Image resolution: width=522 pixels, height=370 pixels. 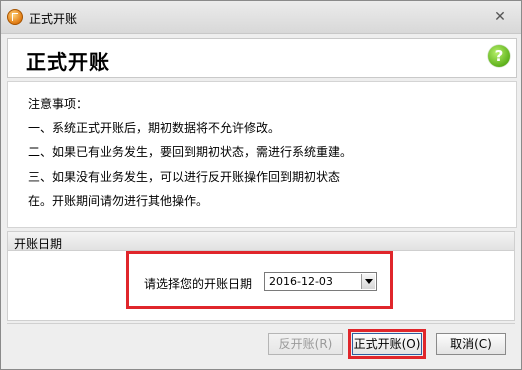 I want to click on date-prompt-label: 请选择您的开账日期, so click(x=198, y=284).